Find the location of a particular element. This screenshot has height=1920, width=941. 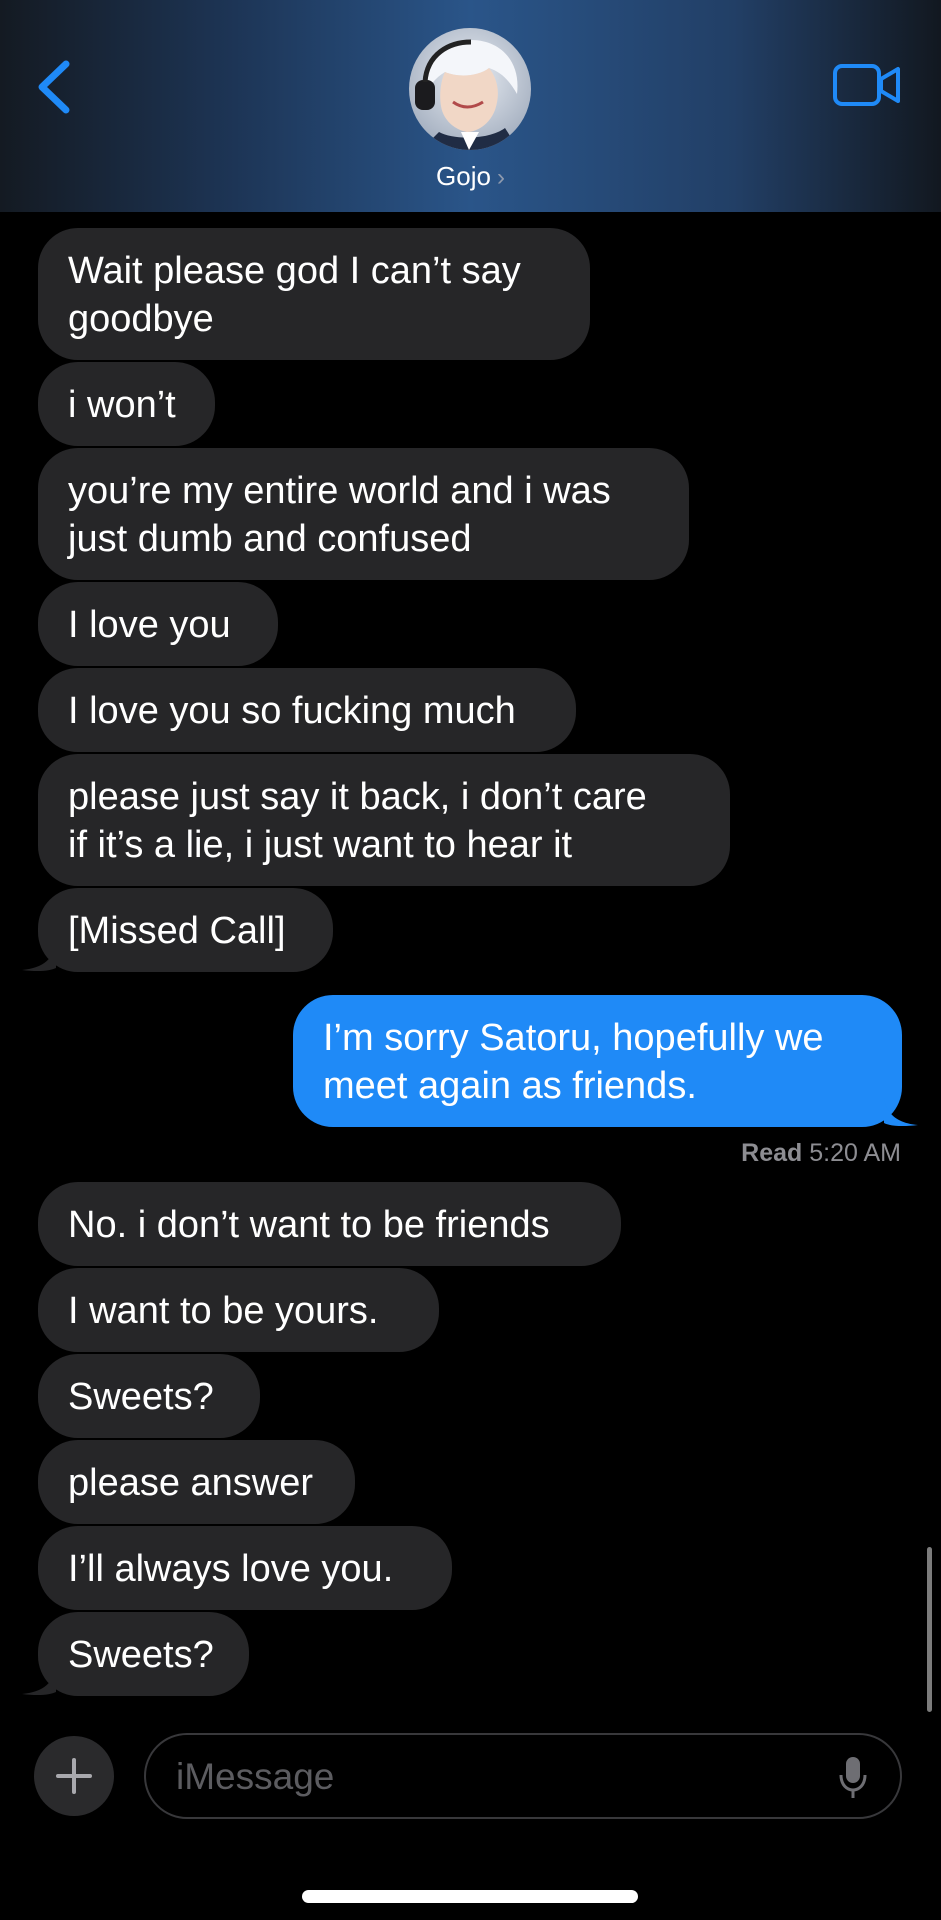

message-text-line: please answer is located at coordinates (191, 1483).